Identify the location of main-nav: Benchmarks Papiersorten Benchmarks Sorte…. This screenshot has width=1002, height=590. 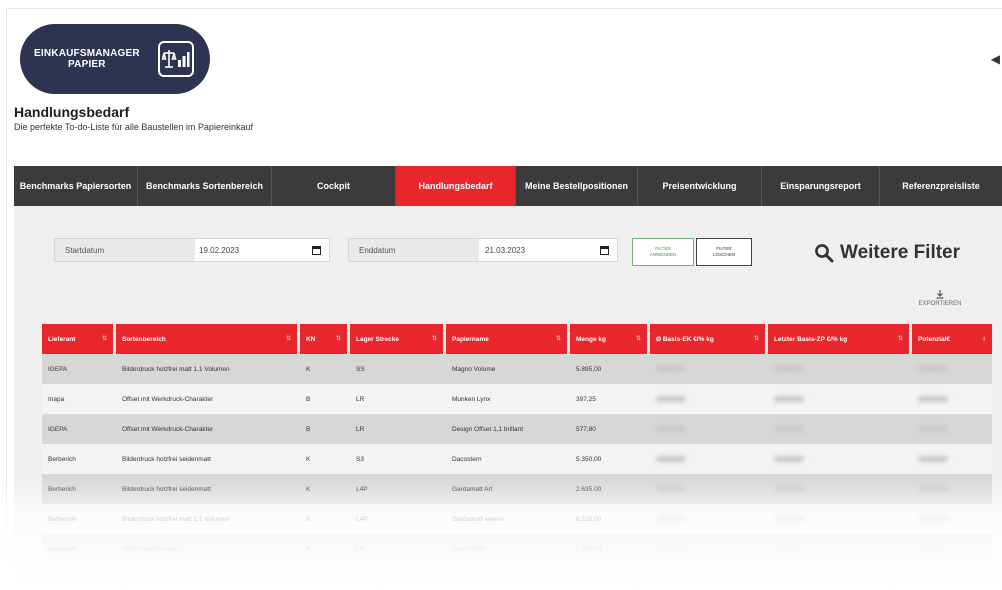
(508, 186).